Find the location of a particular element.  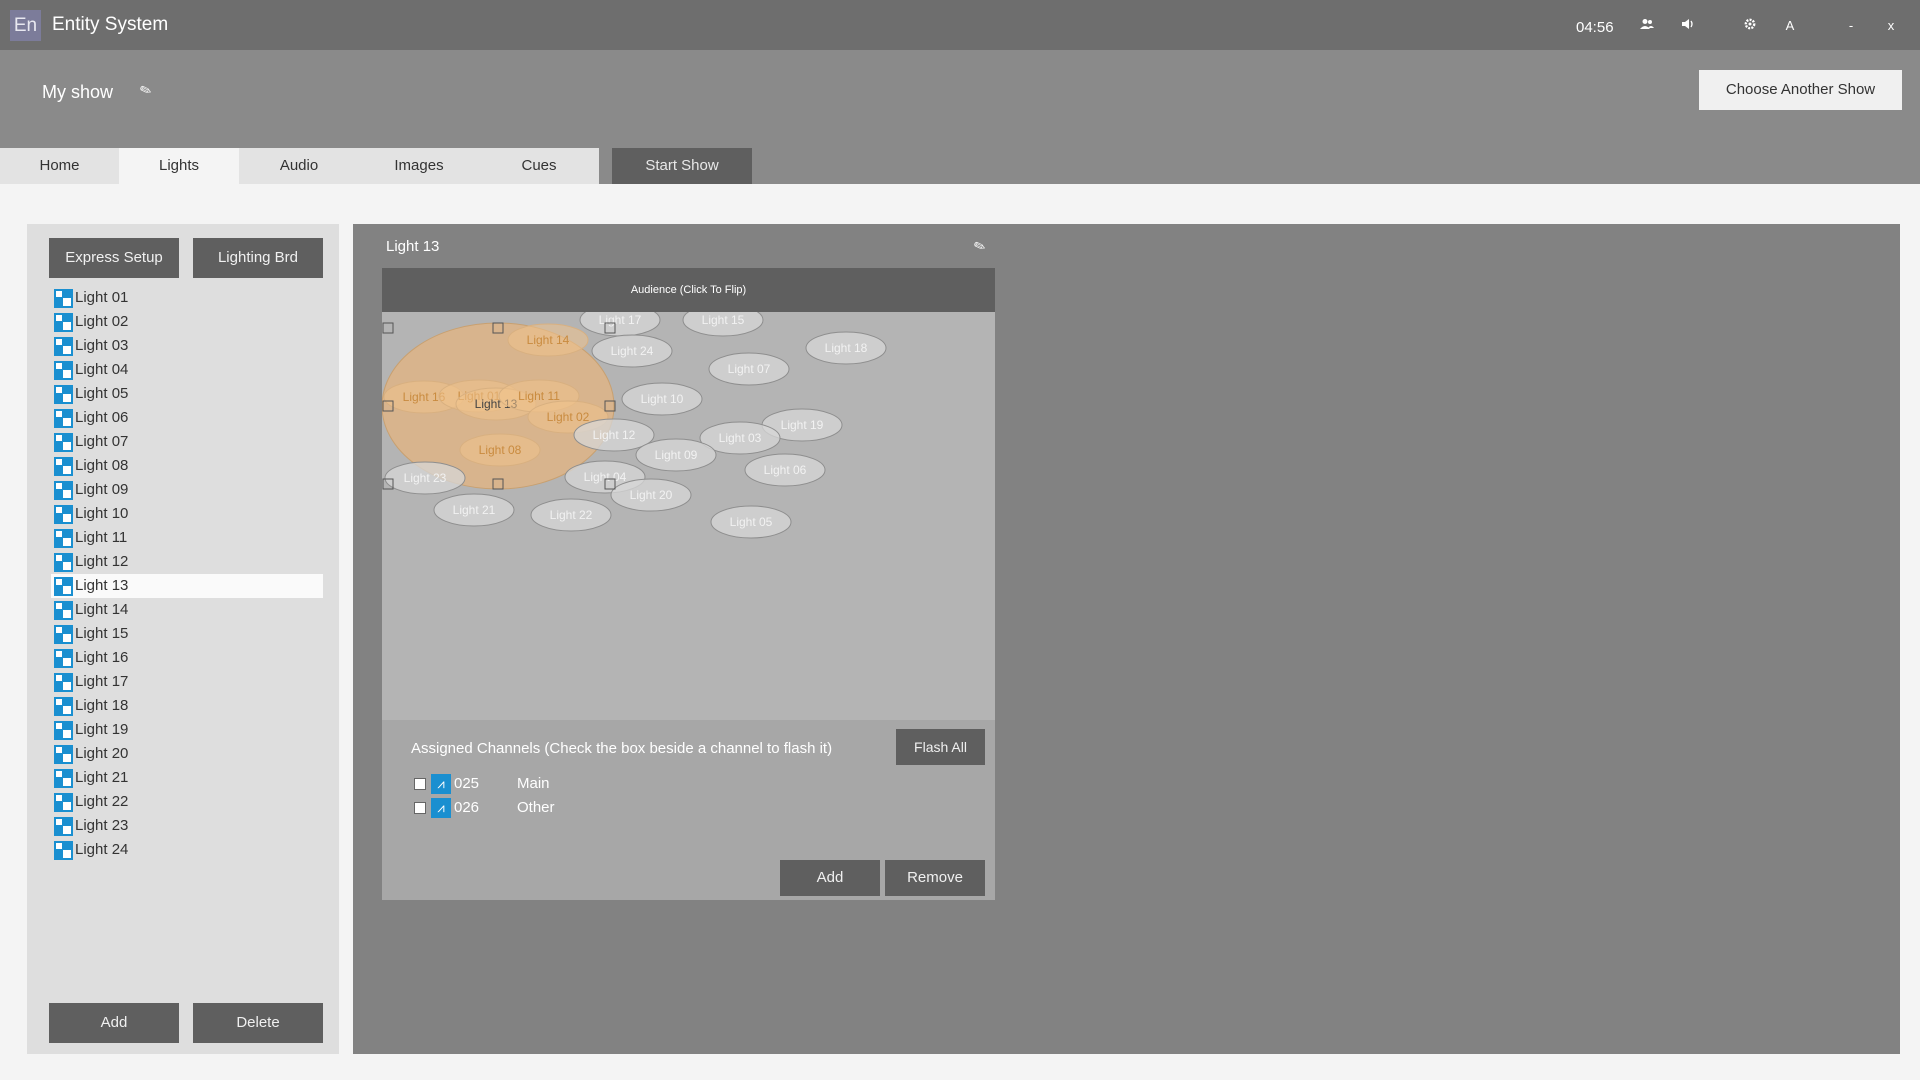

light-list-item: Light 14 is located at coordinates (187, 610).